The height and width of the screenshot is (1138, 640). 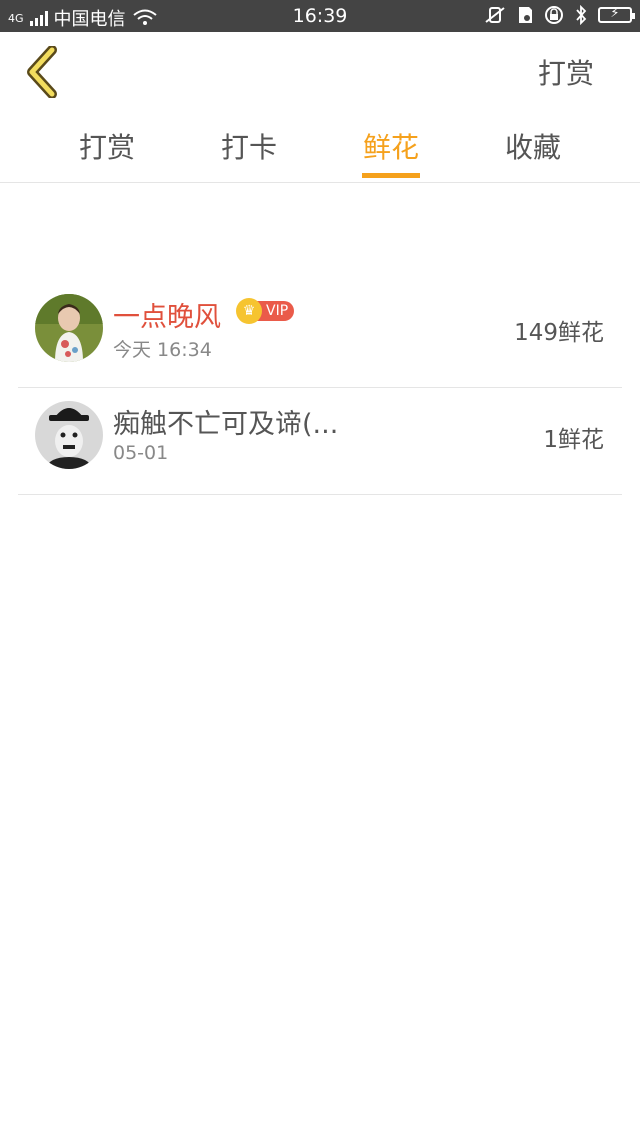 What do you see at coordinates (249, 146) in the screenshot?
I see `tab-checkin: 打卡` at bounding box center [249, 146].